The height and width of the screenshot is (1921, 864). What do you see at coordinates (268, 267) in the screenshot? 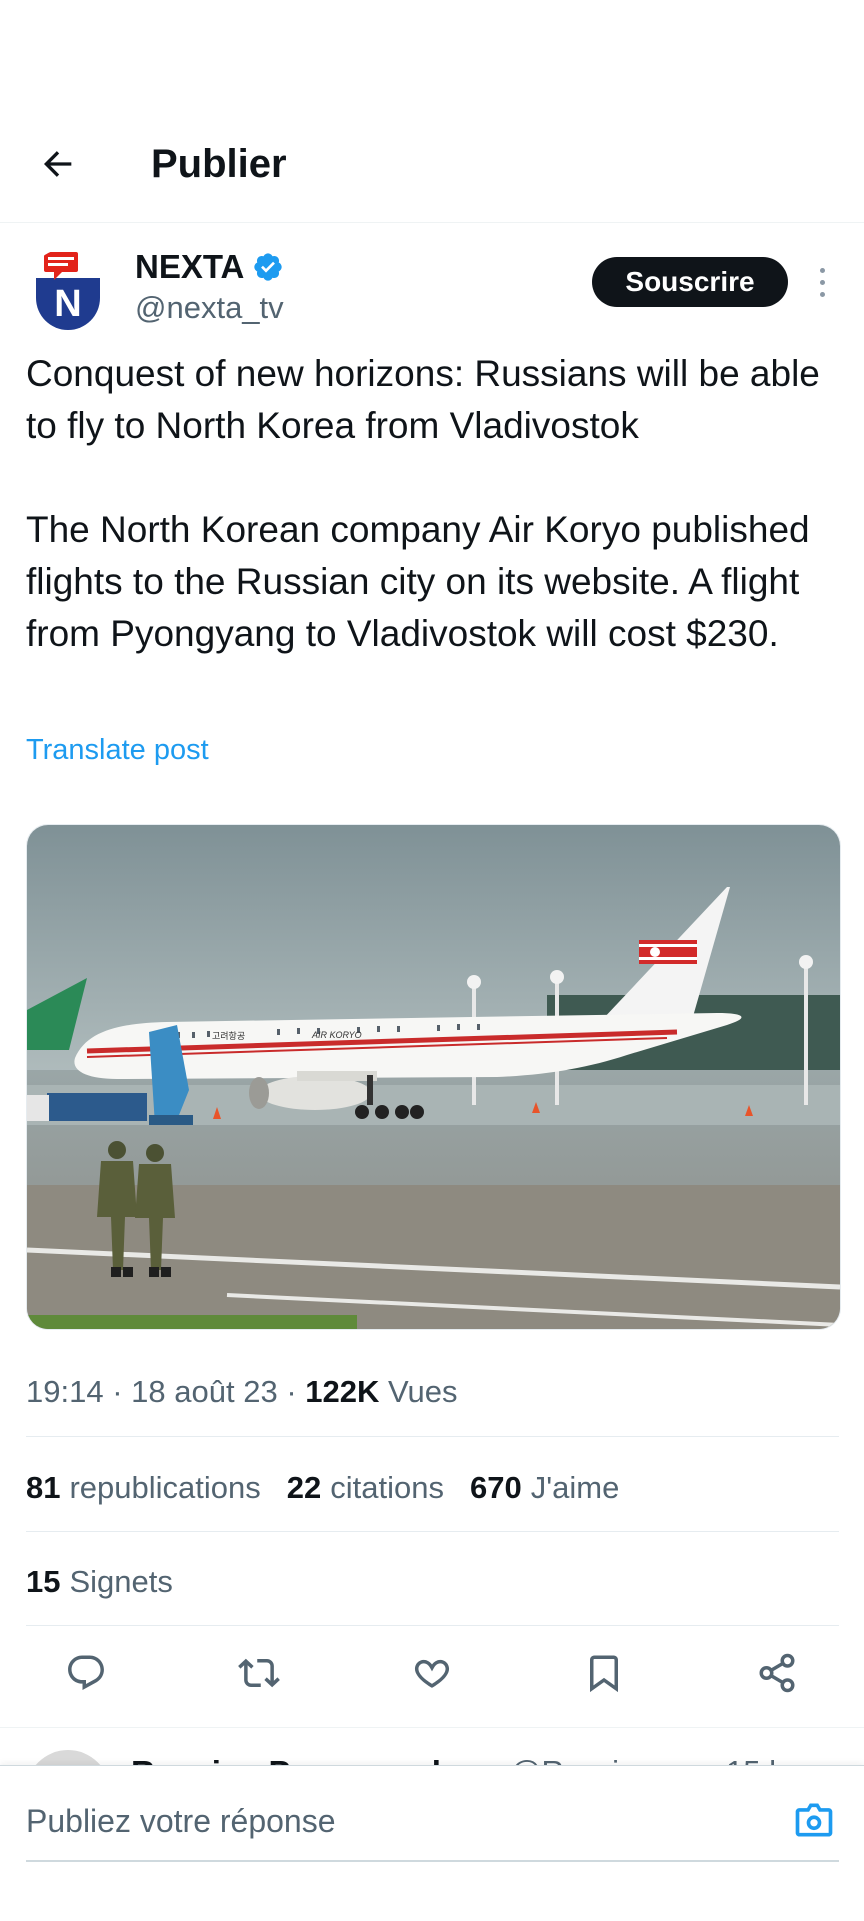
I see `verified-badge-icon` at bounding box center [268, 267].